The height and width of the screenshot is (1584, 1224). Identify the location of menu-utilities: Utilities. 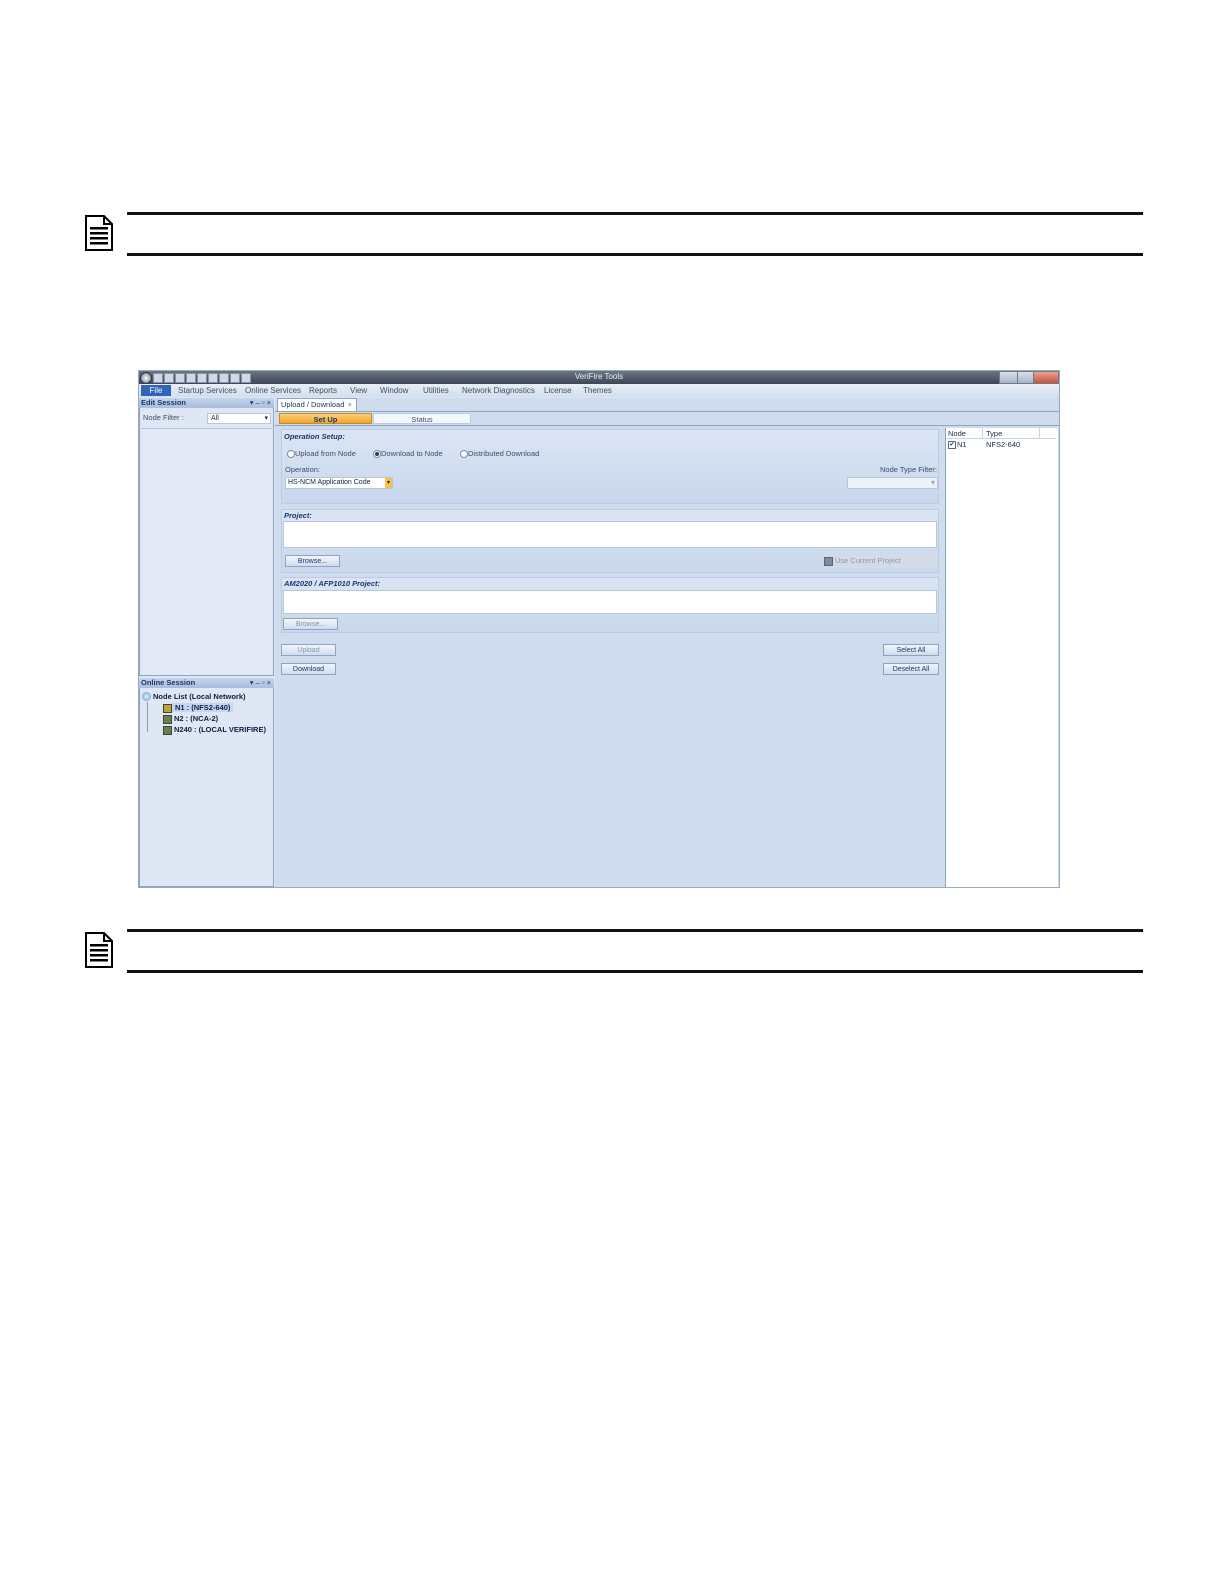
(436, 390).